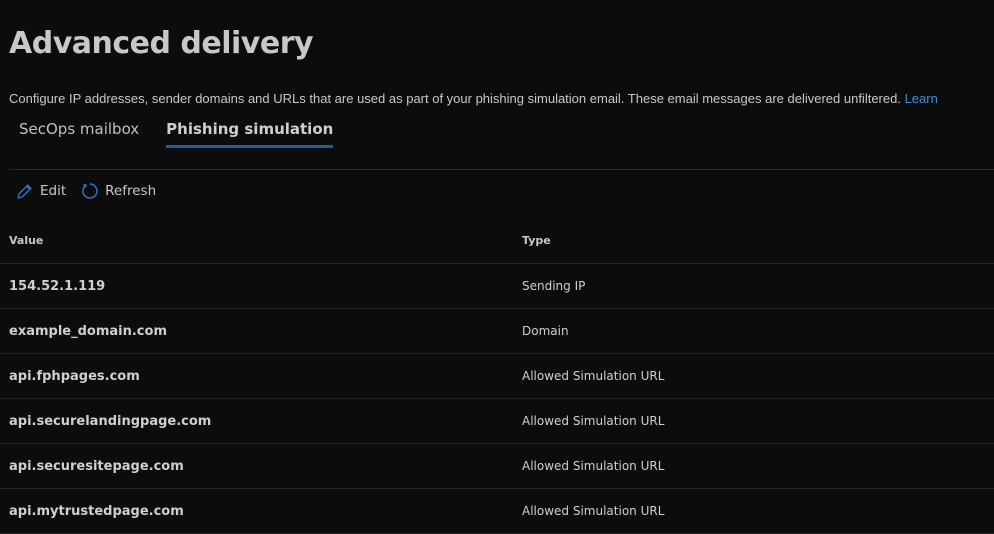 The width and height of the screenshot is (994, 534). I want to click on value-cell: 154.52.1.119, so click(260, 286).